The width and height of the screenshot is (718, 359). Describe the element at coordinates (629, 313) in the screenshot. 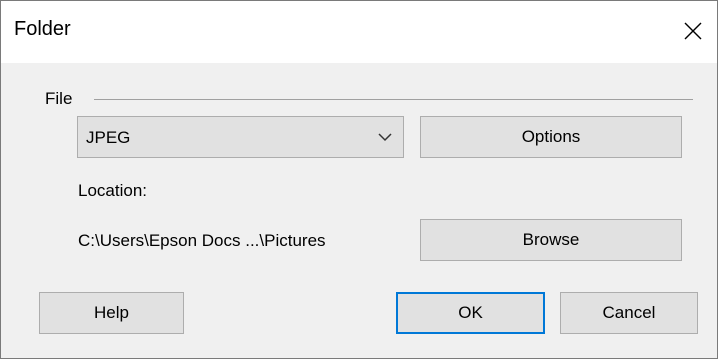

I see `cancel-button: Cancel` at that location.